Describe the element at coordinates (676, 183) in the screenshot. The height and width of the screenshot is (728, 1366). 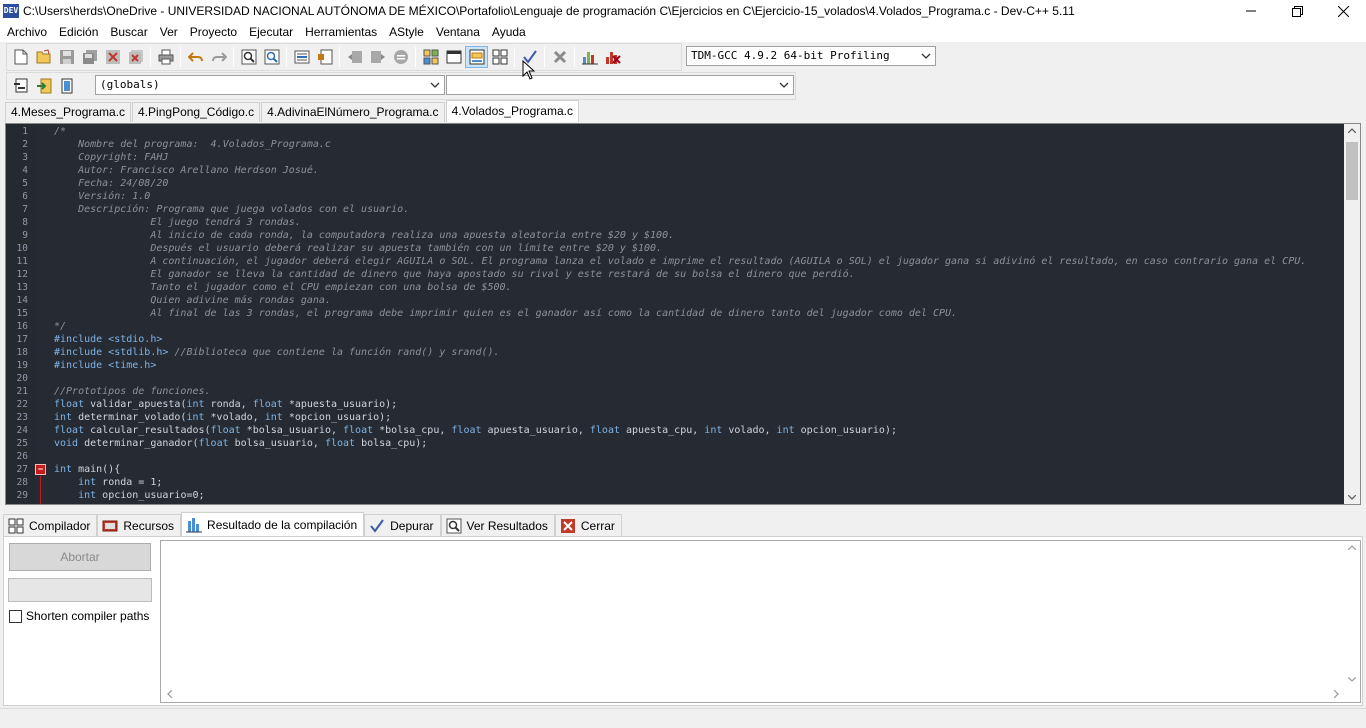
I see `code-line: 5 Fecha: 24/08/20` at that location.